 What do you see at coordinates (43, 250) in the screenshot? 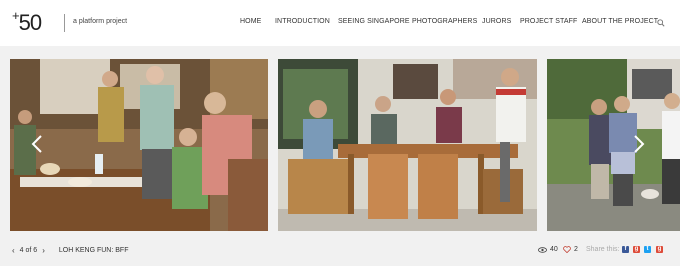
I see `next-chevron-icon: ›` at bounding box center [43, 250].